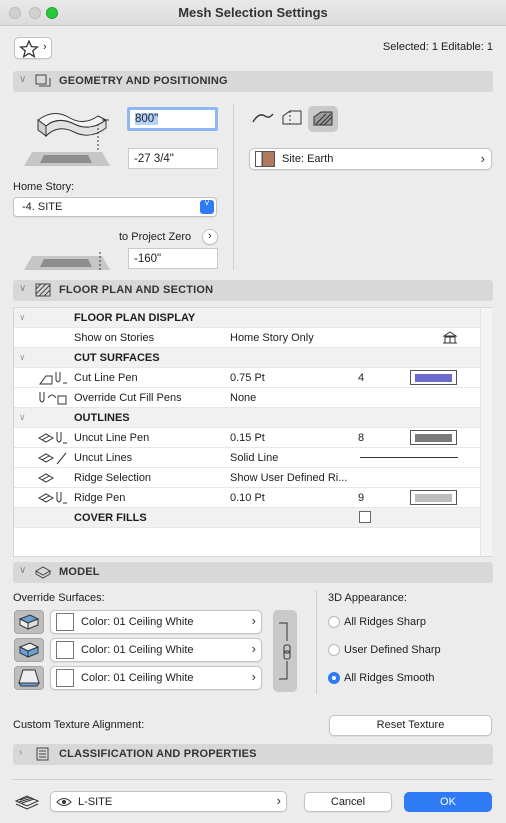 The height and width of the screenshot is (823, 506). What do you see at coordinates (253, 12) in the screenshot?
I see `window-title: Mesh Selection Settings` at bounding box center [253, 12].